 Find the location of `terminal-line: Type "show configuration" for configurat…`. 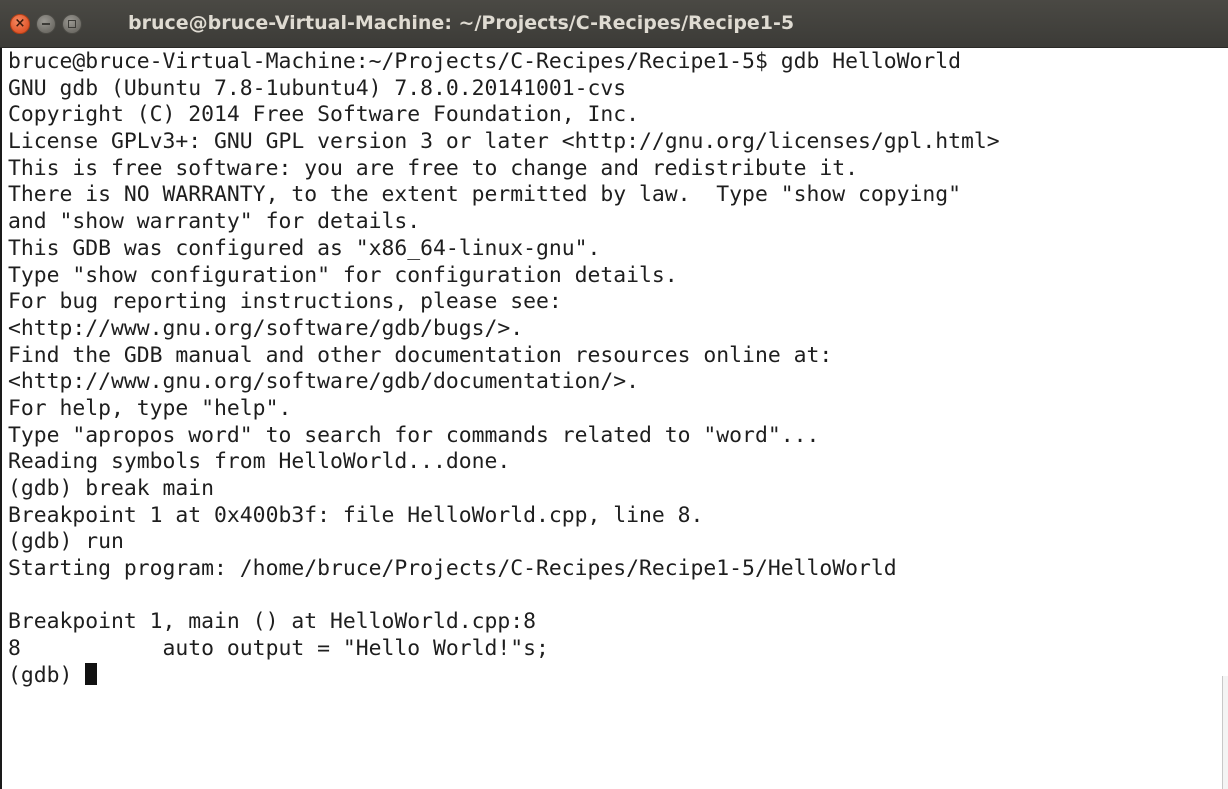

terminal-line: Type "show configuration" for configurat… is located at coordinates (343, 275).